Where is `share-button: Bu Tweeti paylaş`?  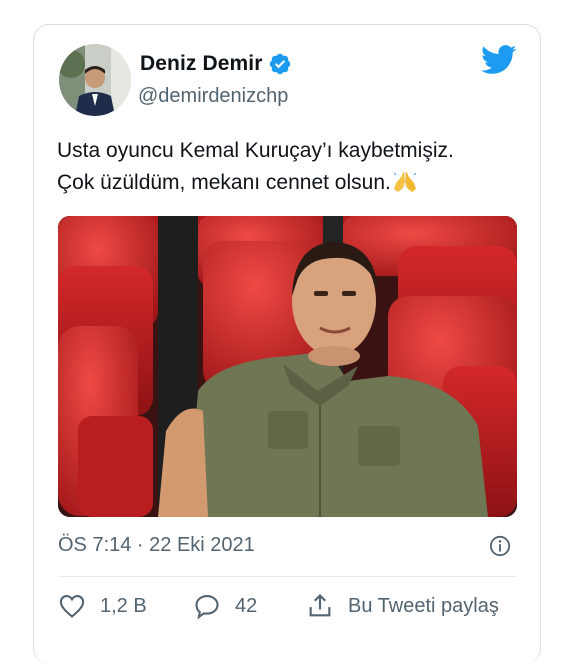
share-button: Bu Tweeti paylaş is located at coordinates (402, 606).